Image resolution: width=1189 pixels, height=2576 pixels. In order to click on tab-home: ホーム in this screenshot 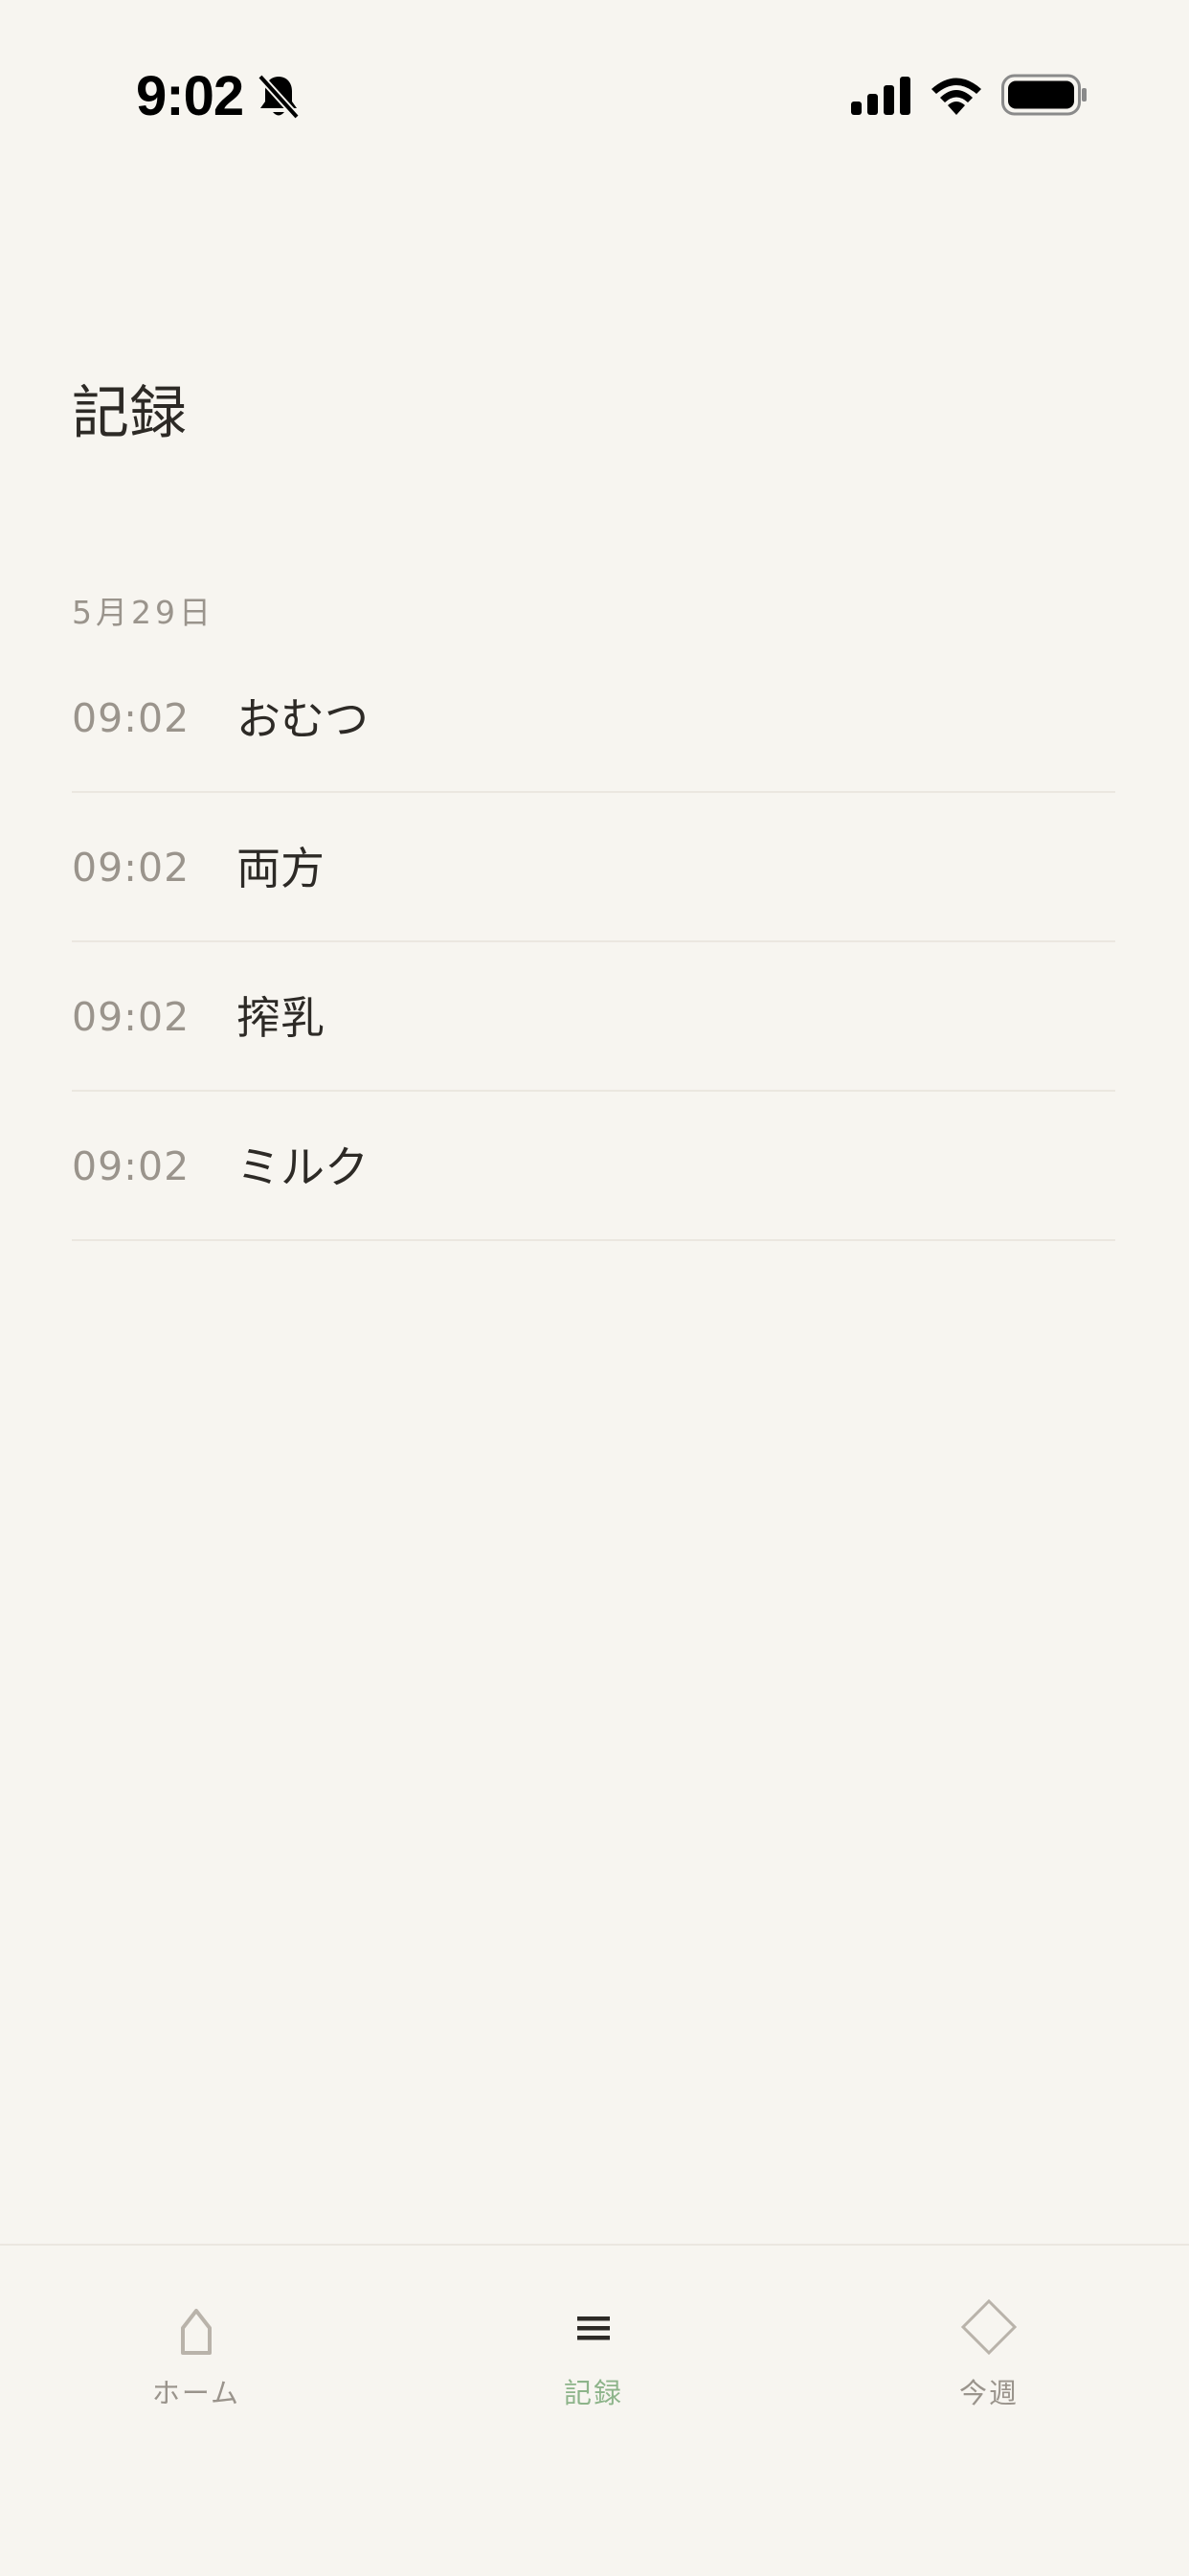, I will do `click(196, 2365)`.